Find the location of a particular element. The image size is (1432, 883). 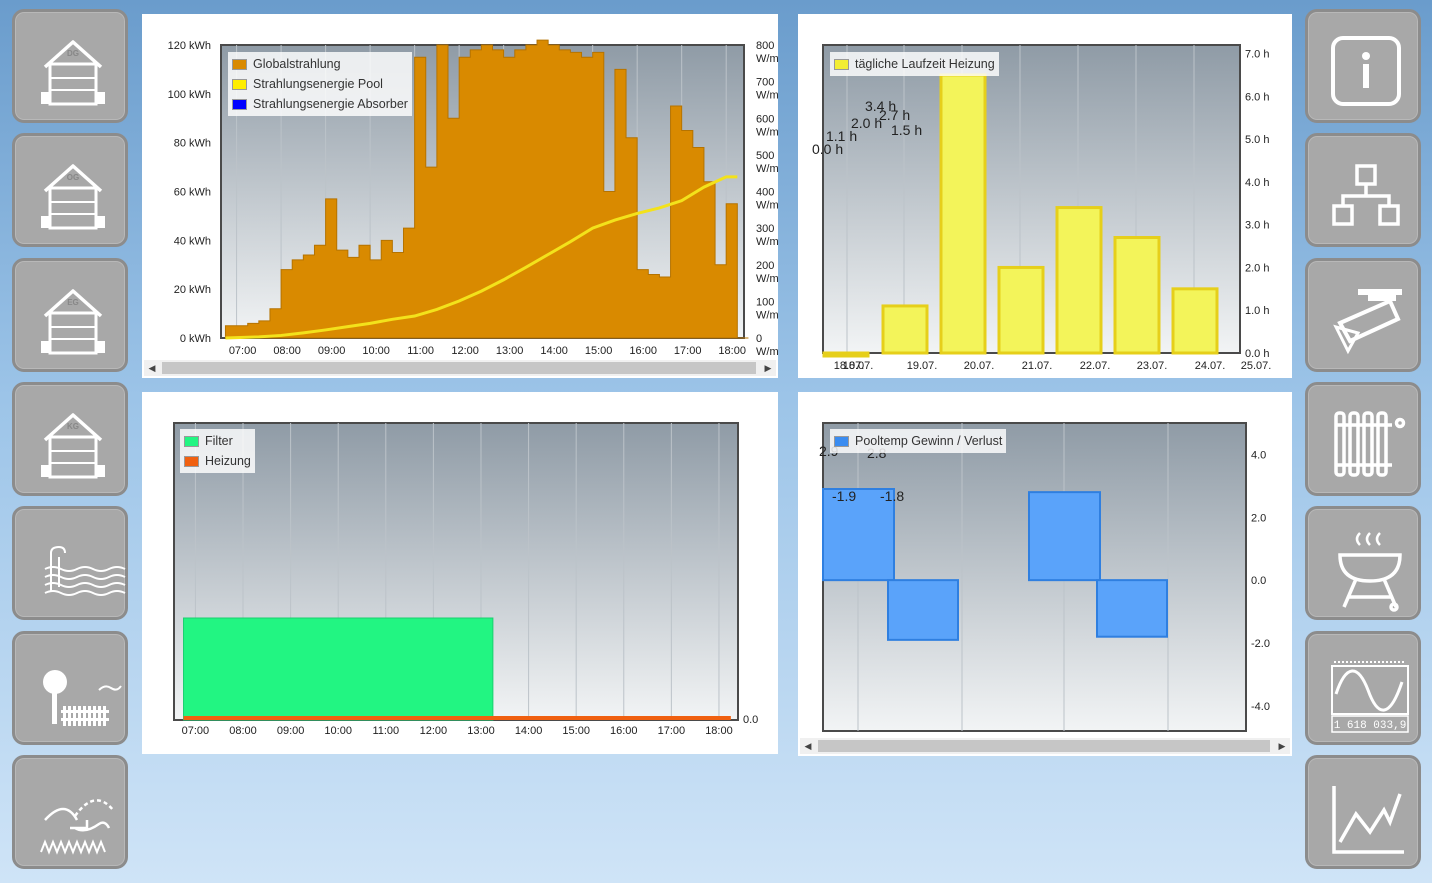

nav-button-eg: EG is located at coordinates (70, 314).